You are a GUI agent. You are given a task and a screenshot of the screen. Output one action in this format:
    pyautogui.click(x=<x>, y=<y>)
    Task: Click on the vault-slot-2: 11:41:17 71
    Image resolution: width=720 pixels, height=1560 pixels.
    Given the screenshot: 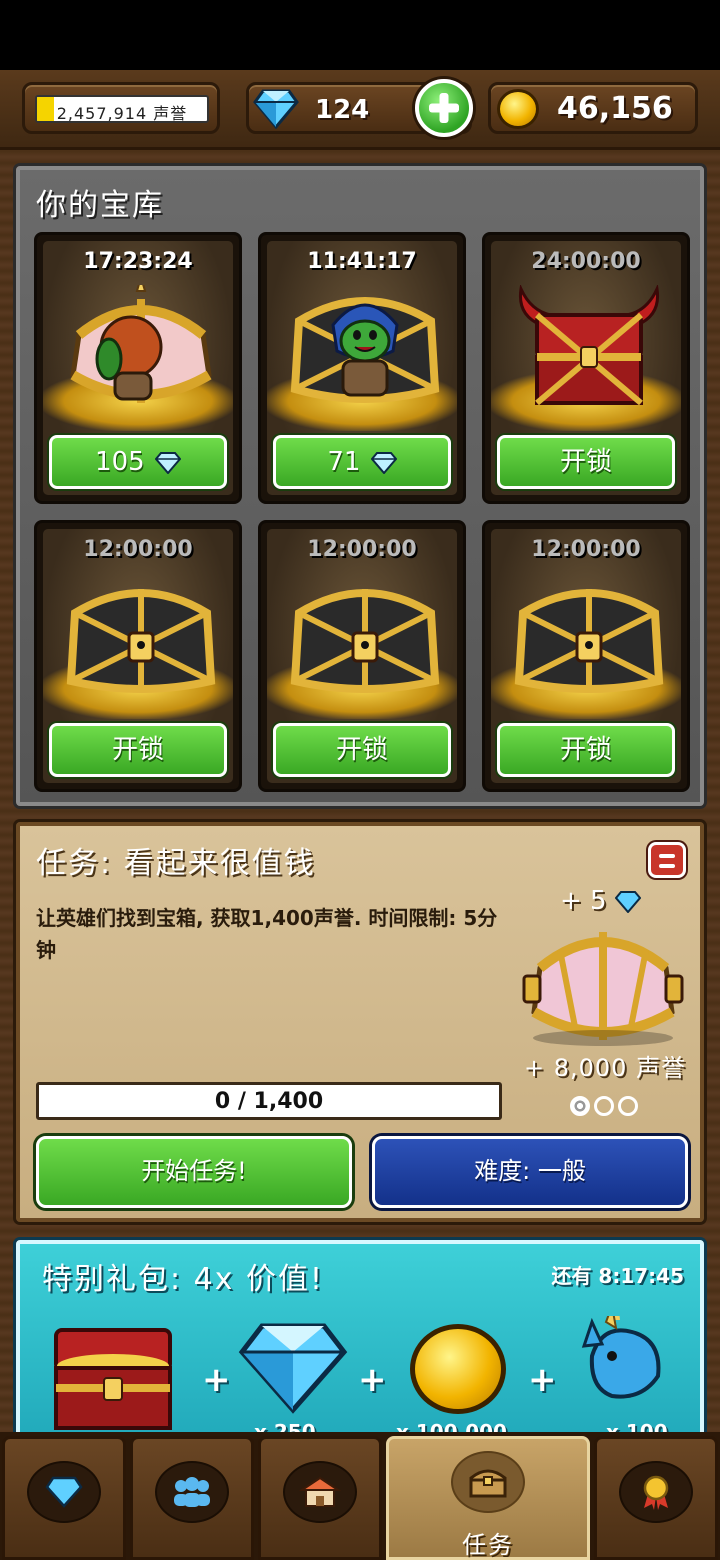 What is the action you would take?
    pyautogui.click(x=362, y=368)
    